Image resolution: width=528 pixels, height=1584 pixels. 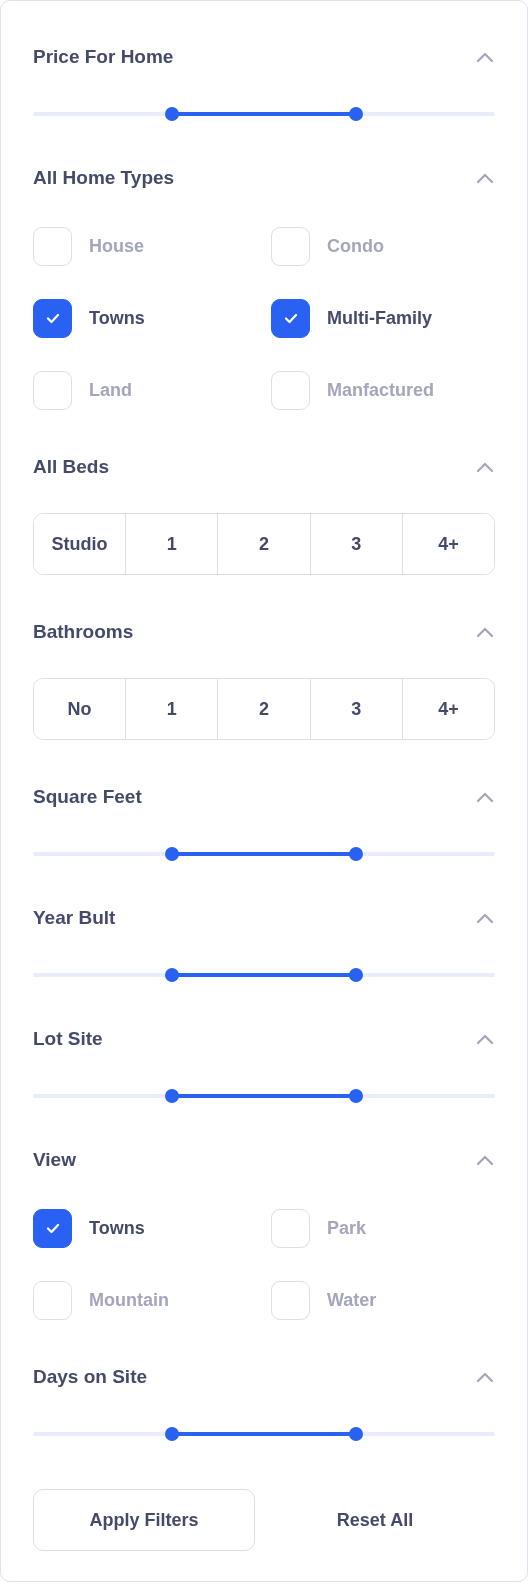 I want to click on section-title: View, so click(x=54, y=1160).